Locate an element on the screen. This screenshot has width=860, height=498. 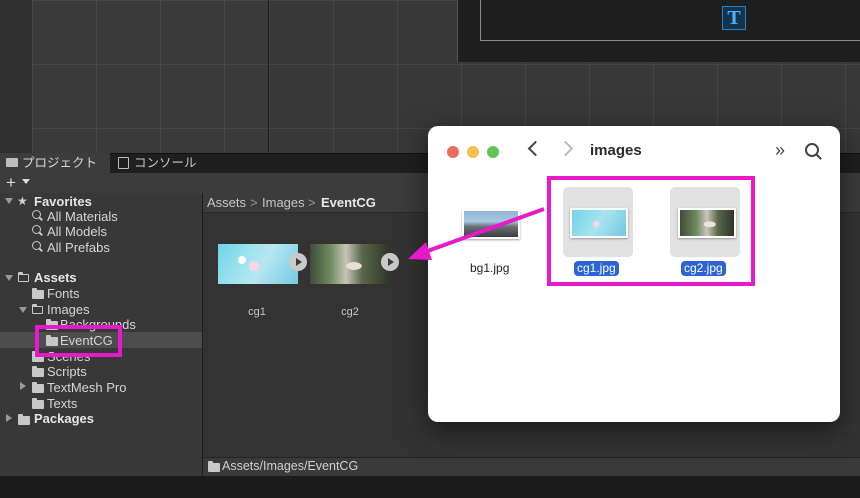
tree-item-texts: Texts is located at coordinates (62, 403).